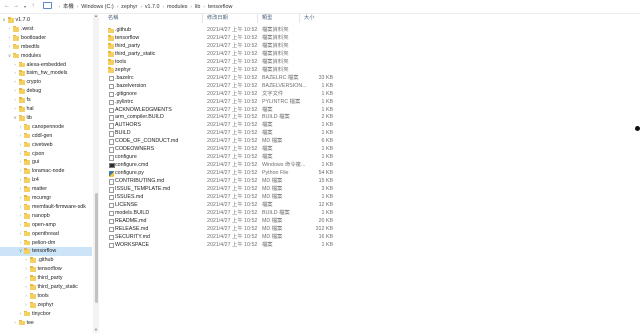 The image size is (640, 335). I want to click on file-row: third_party 2021/4/27 上午 10:52 檔案資料夾, so click(222, 47).